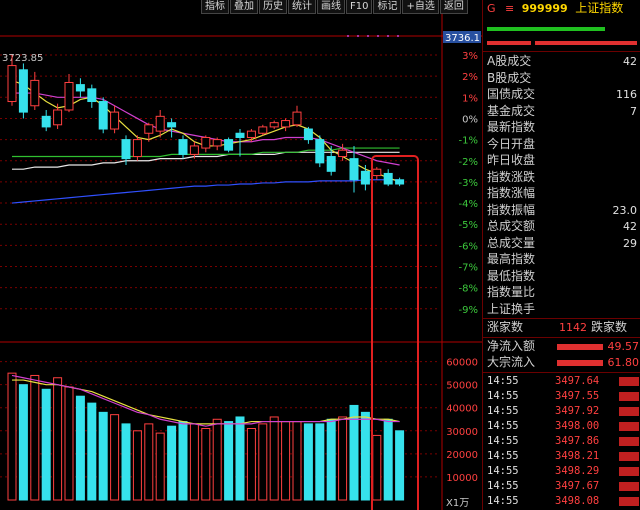  I want to click on ma-line-blue, so click(205, 191).